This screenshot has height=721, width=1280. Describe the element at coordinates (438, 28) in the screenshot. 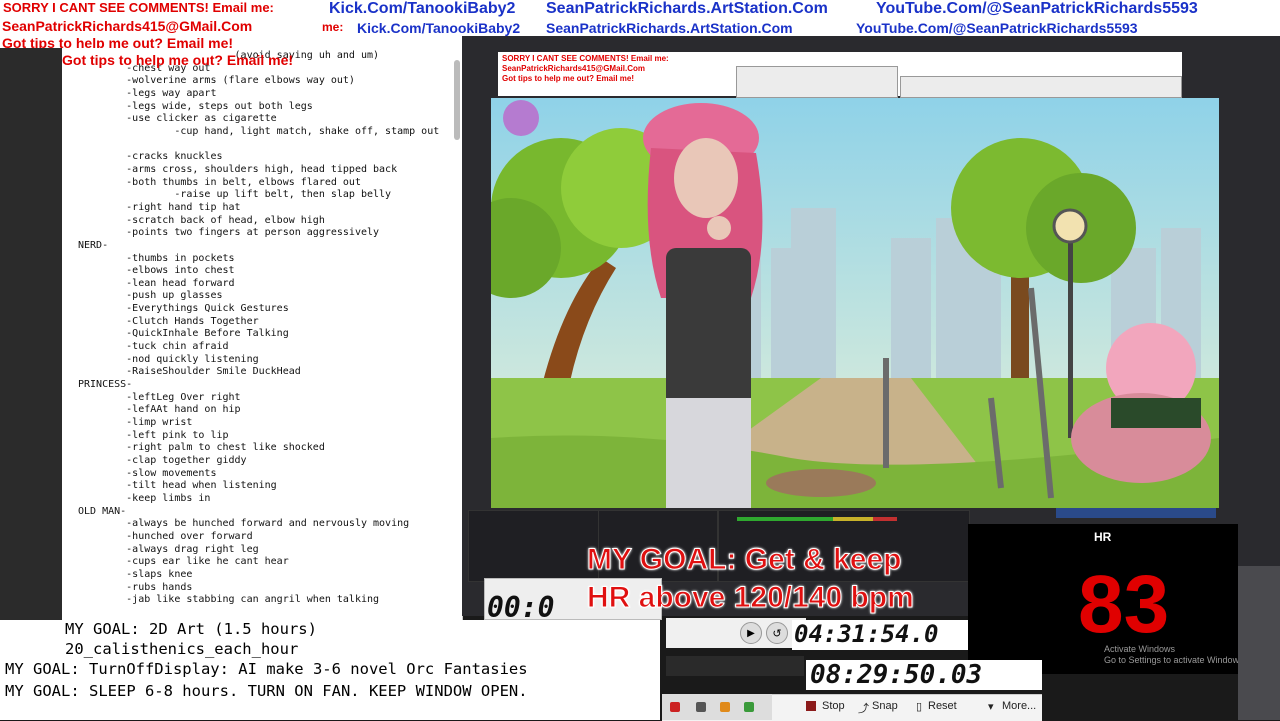

I see `banner-kick-link-2: Kick.Com/TanookiBaby2` at that location.